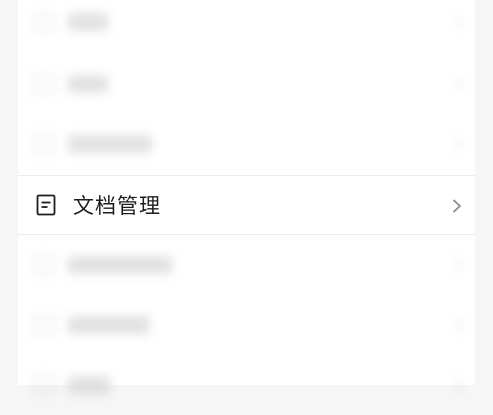 This screenshot has width=493, height=415. I want to click on menu-item-label: 文档管理, so click(117, 206).